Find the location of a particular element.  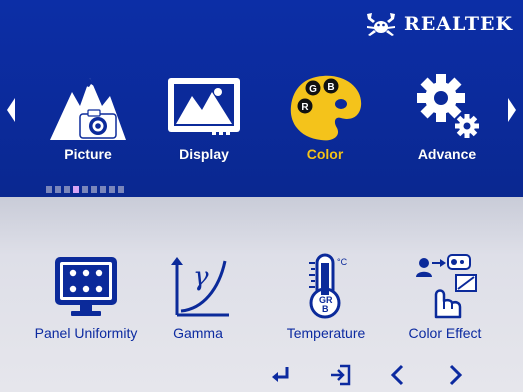

svg-text: R is located at coordinates (305, 107).